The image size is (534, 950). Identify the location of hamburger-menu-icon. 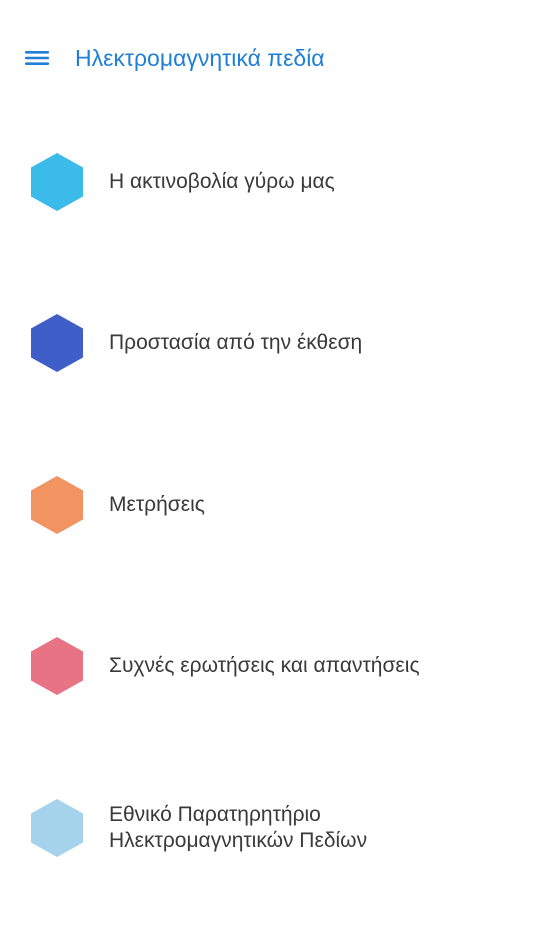
(37, 58).